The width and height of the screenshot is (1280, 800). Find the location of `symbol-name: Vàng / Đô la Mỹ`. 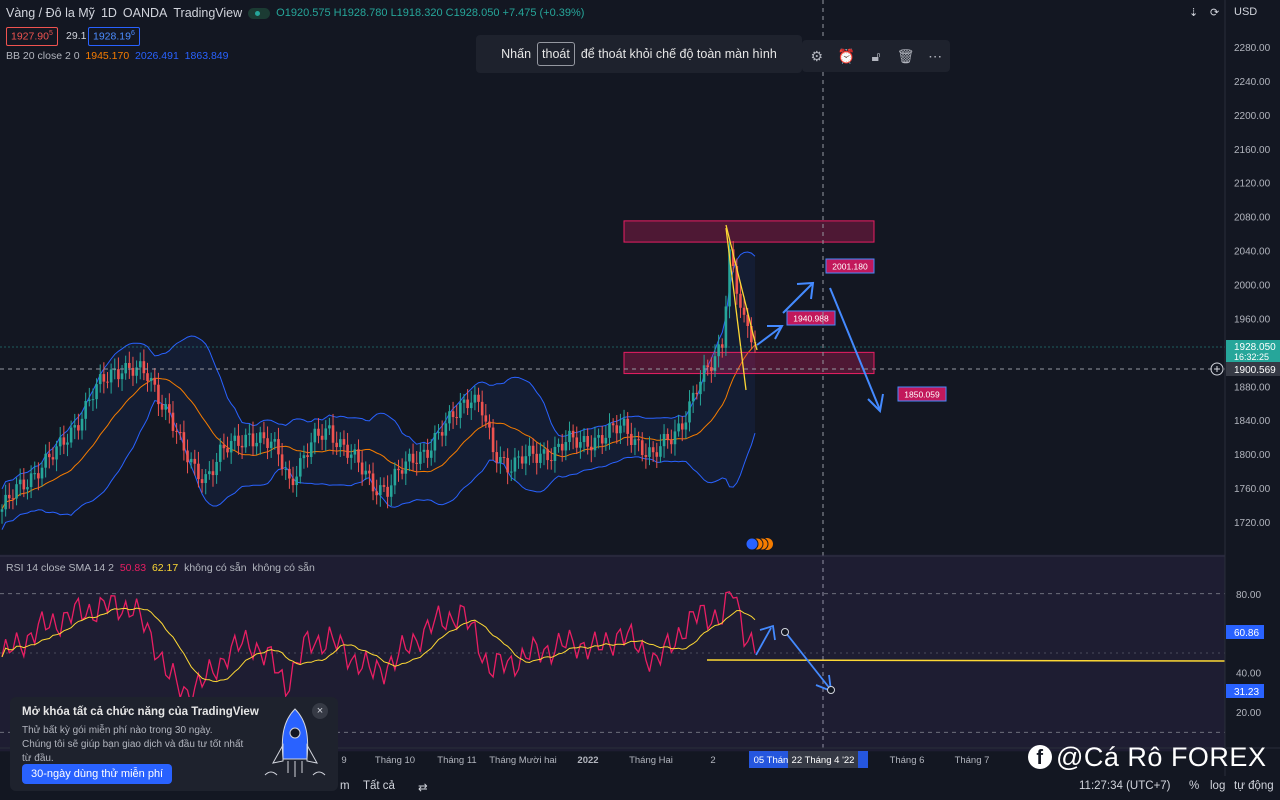

symbol-name: Vàng / Đô la Mỹ is located at coordinates (50, 13).